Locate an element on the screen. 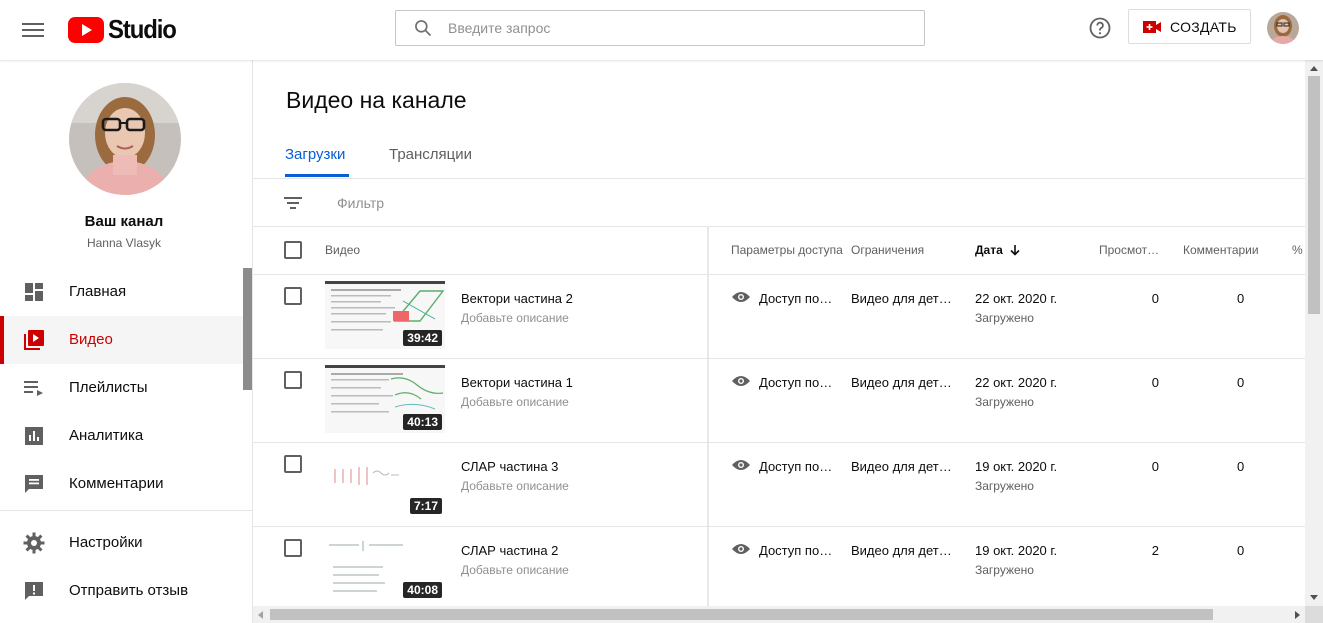 The image size is (1323, 623). sidebar-item-videos: Видео is located at coordinates (126, 340).